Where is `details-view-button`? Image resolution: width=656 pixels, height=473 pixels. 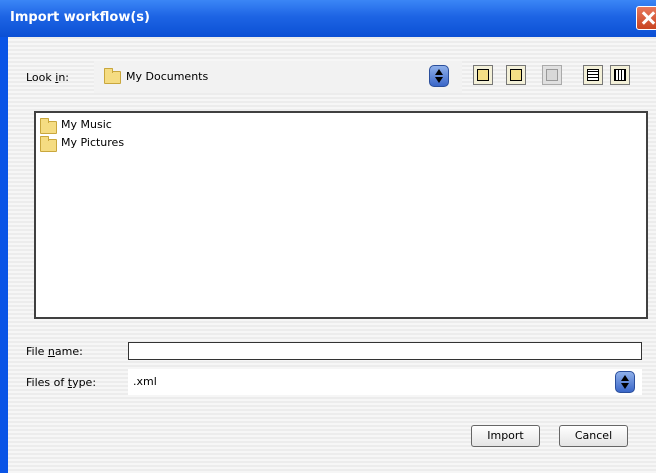 details-view-button is located at coordinates (620, 75).